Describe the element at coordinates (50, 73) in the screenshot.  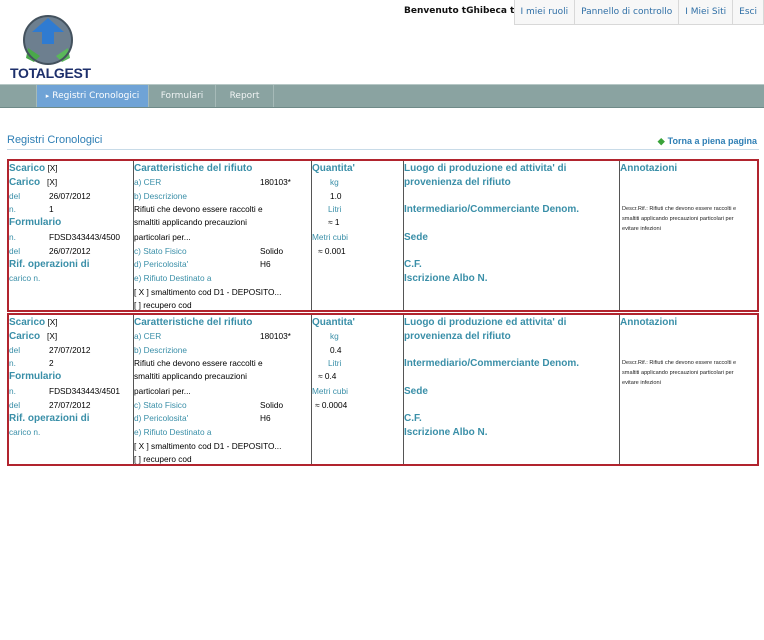
I see `logo-text: TOTALGEST` at that location.